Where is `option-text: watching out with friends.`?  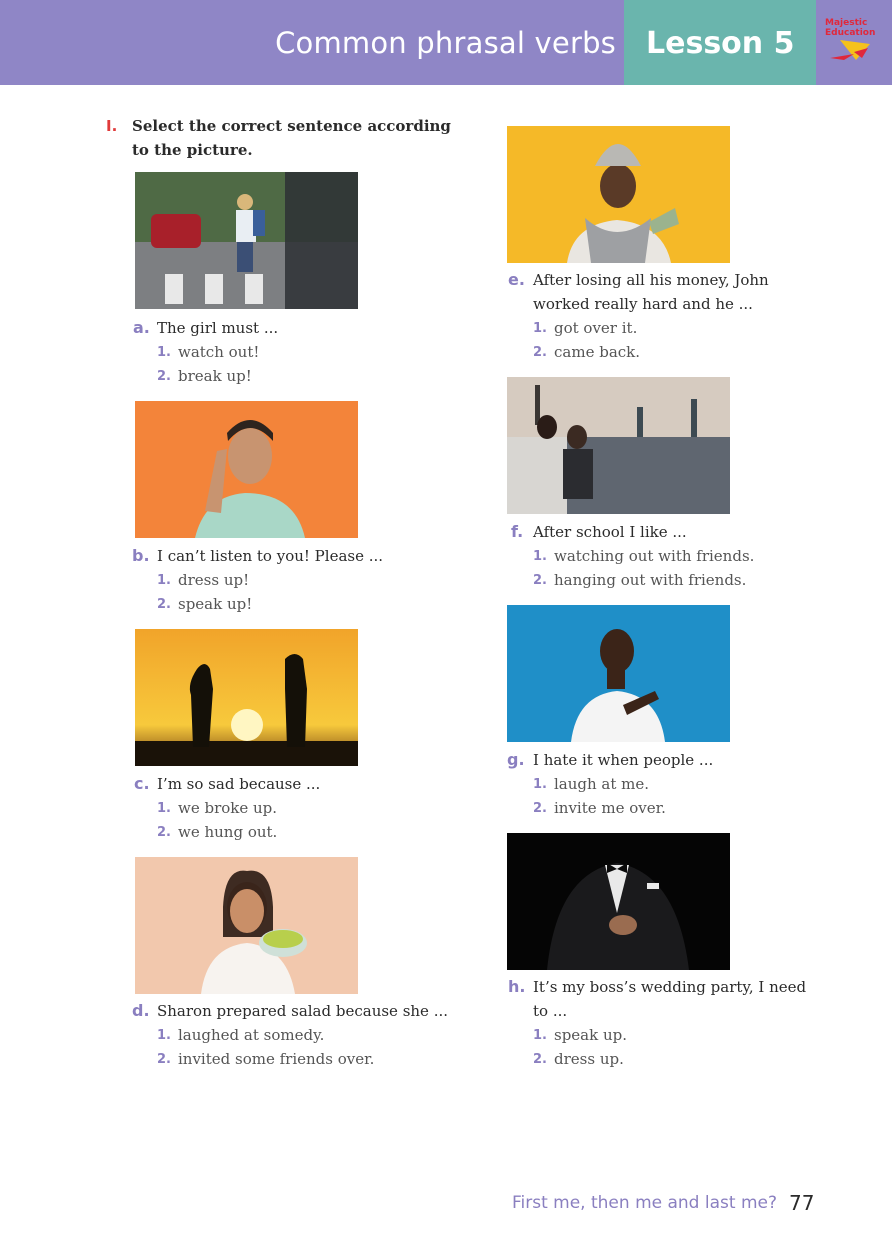
option-text: watching out with friends. is located at coordinates (654, 556).